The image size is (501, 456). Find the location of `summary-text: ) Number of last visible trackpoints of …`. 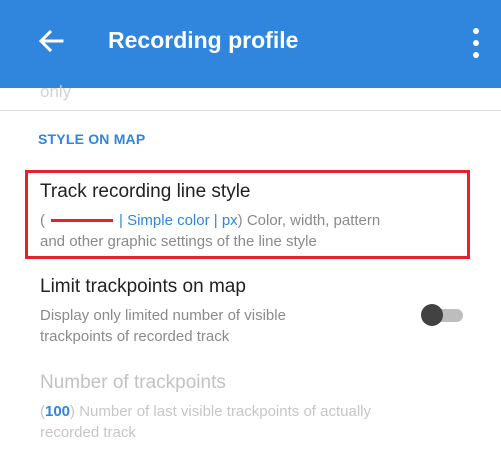

summary-text: ) Number of last visible trackpoints of … is located at coordinates (220, 411).